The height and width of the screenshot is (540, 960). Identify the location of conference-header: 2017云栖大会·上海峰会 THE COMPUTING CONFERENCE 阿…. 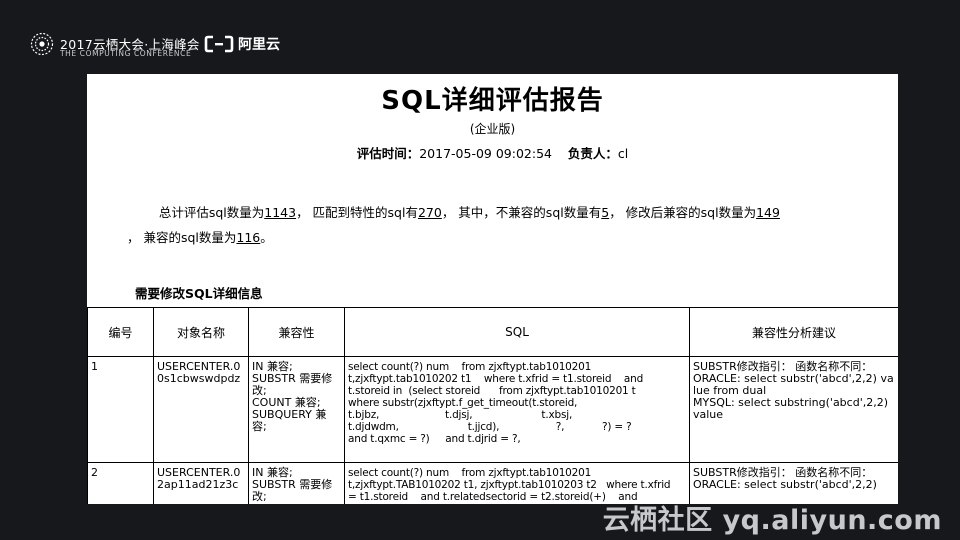
(480, 37).